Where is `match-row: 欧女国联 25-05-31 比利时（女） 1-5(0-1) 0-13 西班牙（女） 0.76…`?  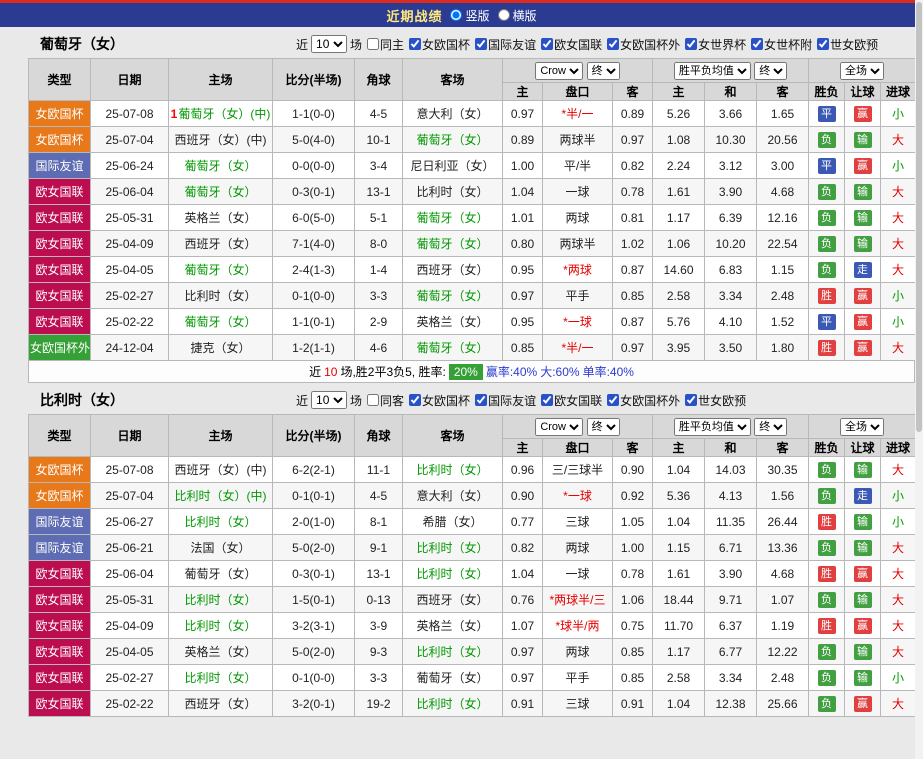 match-row: 欧女国联 25-05-31 比利时（女） 1-5(0-1) 0-13 西班牙（女） 0.76… is located at coordinates (472, 599).